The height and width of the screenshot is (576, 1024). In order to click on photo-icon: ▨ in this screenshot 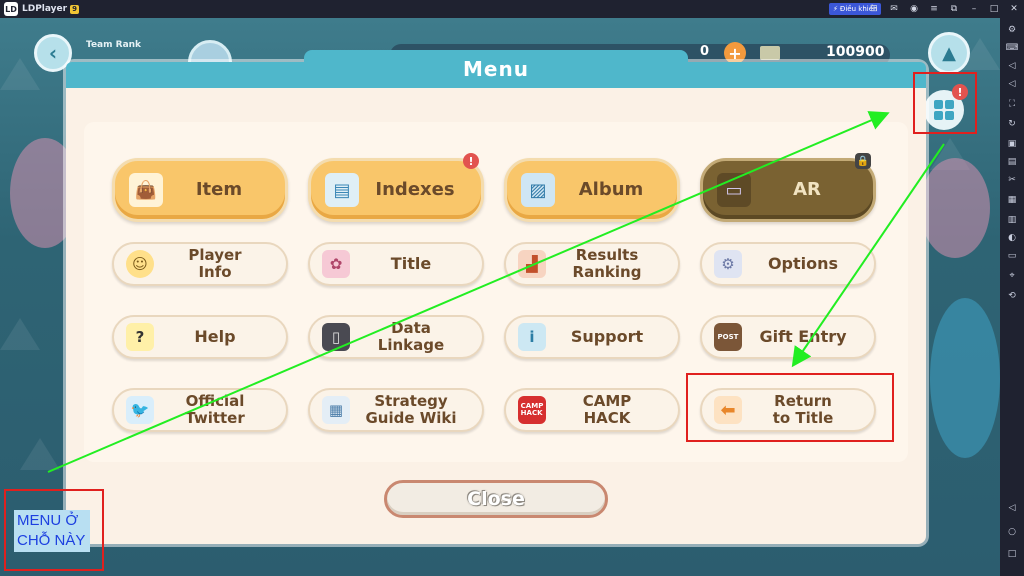, I will do `click(538, 190)`.